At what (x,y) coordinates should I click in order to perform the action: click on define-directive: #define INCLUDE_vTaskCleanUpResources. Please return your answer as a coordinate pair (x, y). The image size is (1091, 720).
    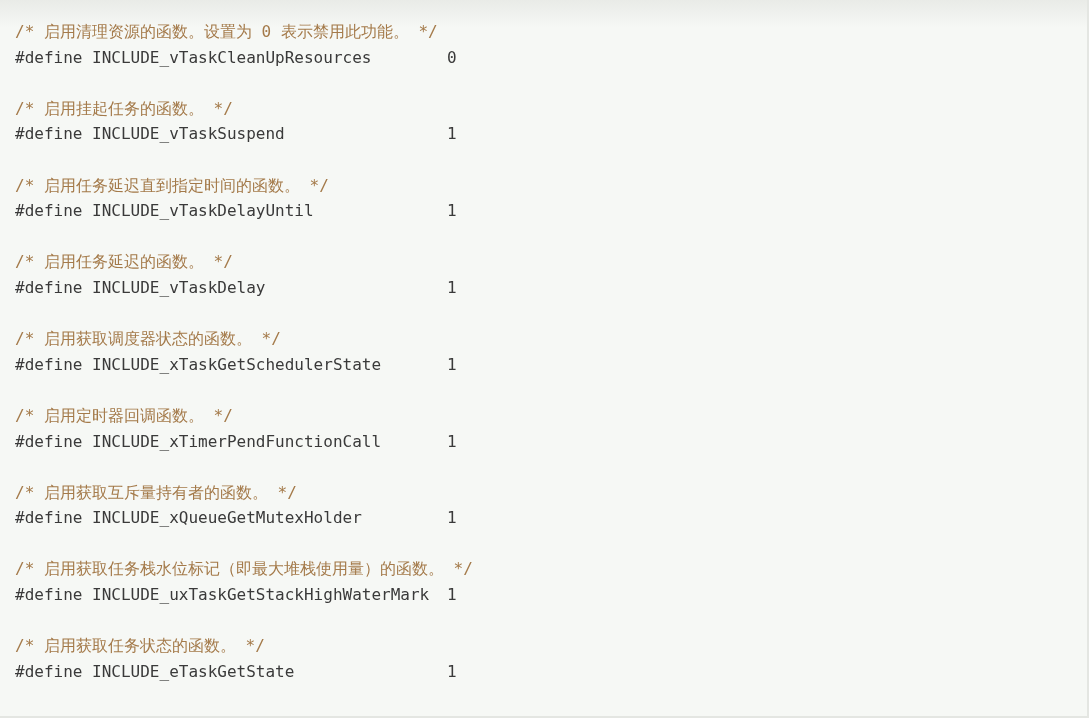
    Looking at the image, I should click on (193, 57).